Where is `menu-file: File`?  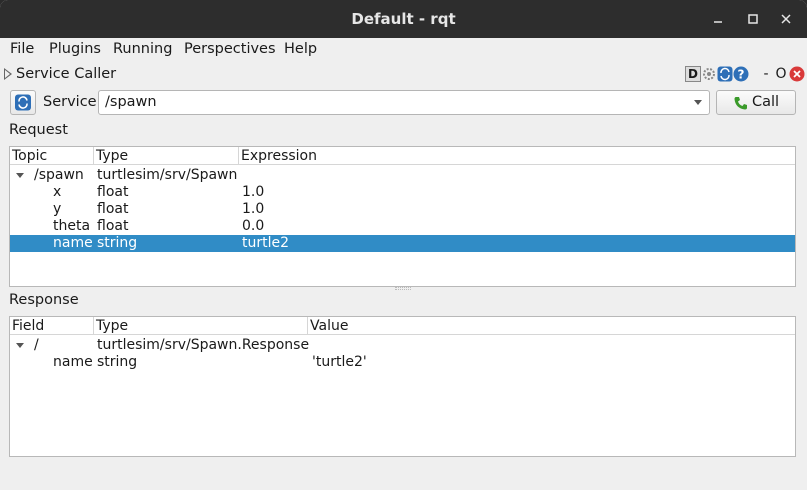 menu-file: File is located at coordinates (22, 49).